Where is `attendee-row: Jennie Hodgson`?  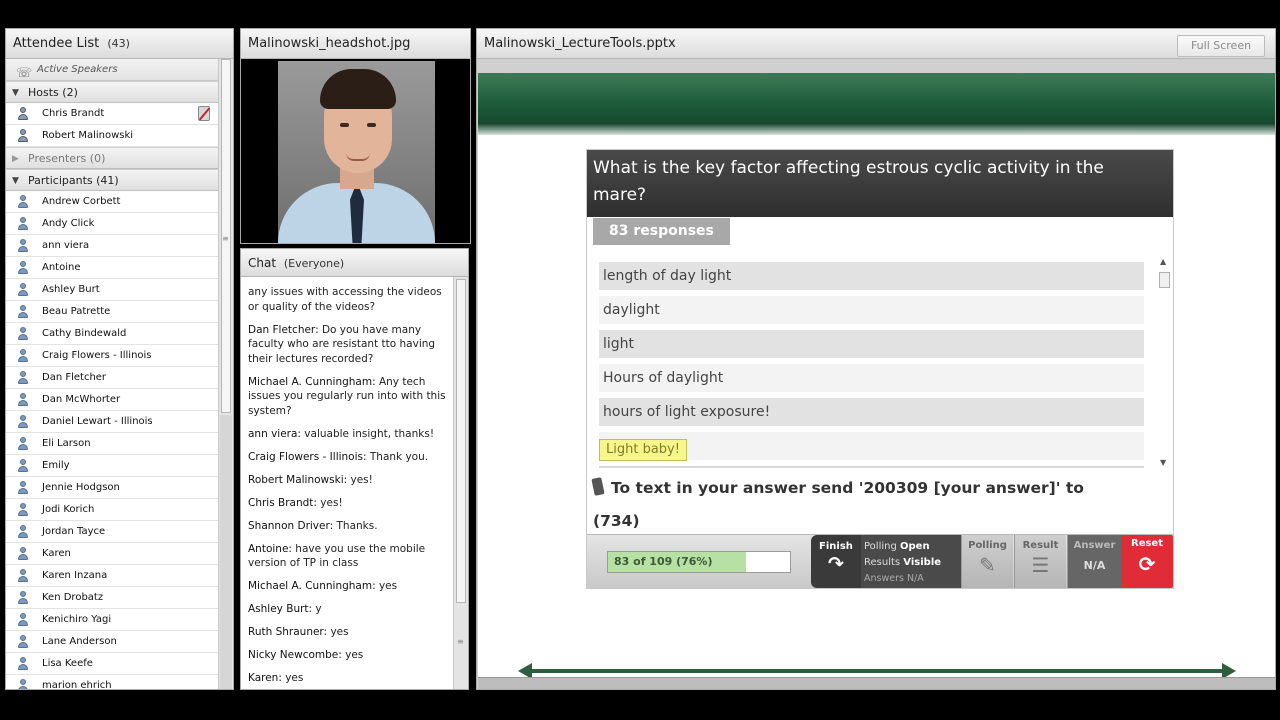 attendee-row: Jennie Hodgson is located at coordinates (113, 488).